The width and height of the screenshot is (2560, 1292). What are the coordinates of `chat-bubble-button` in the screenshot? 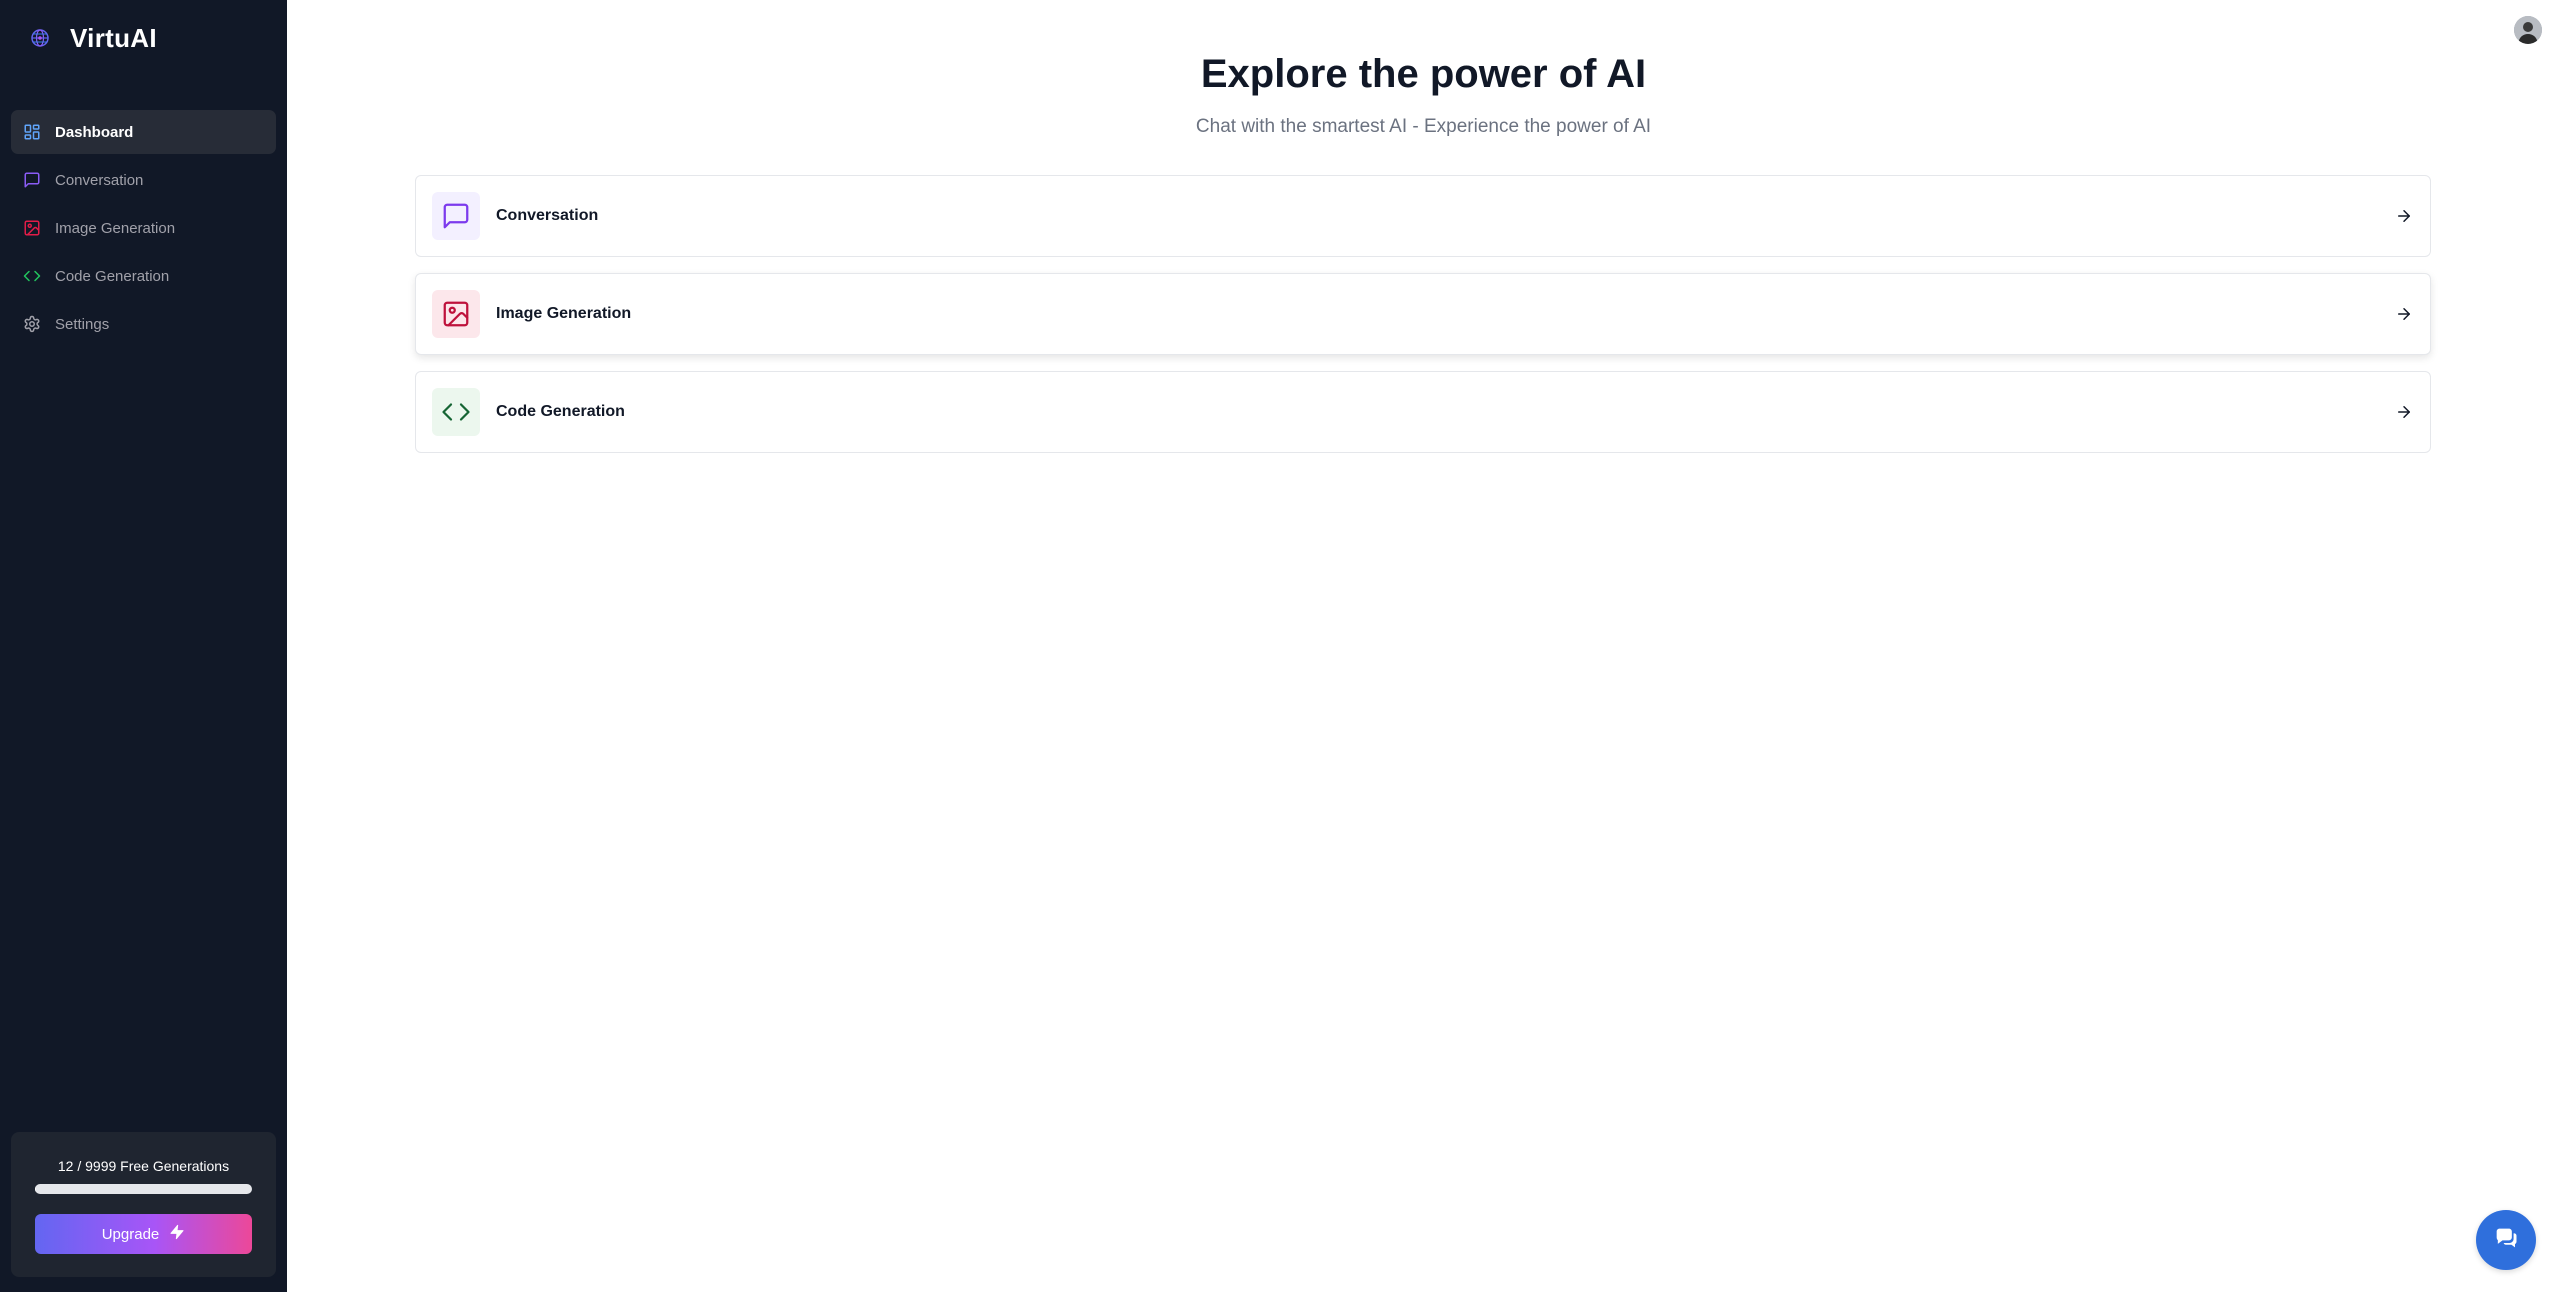 It's located at (2506, 1240).